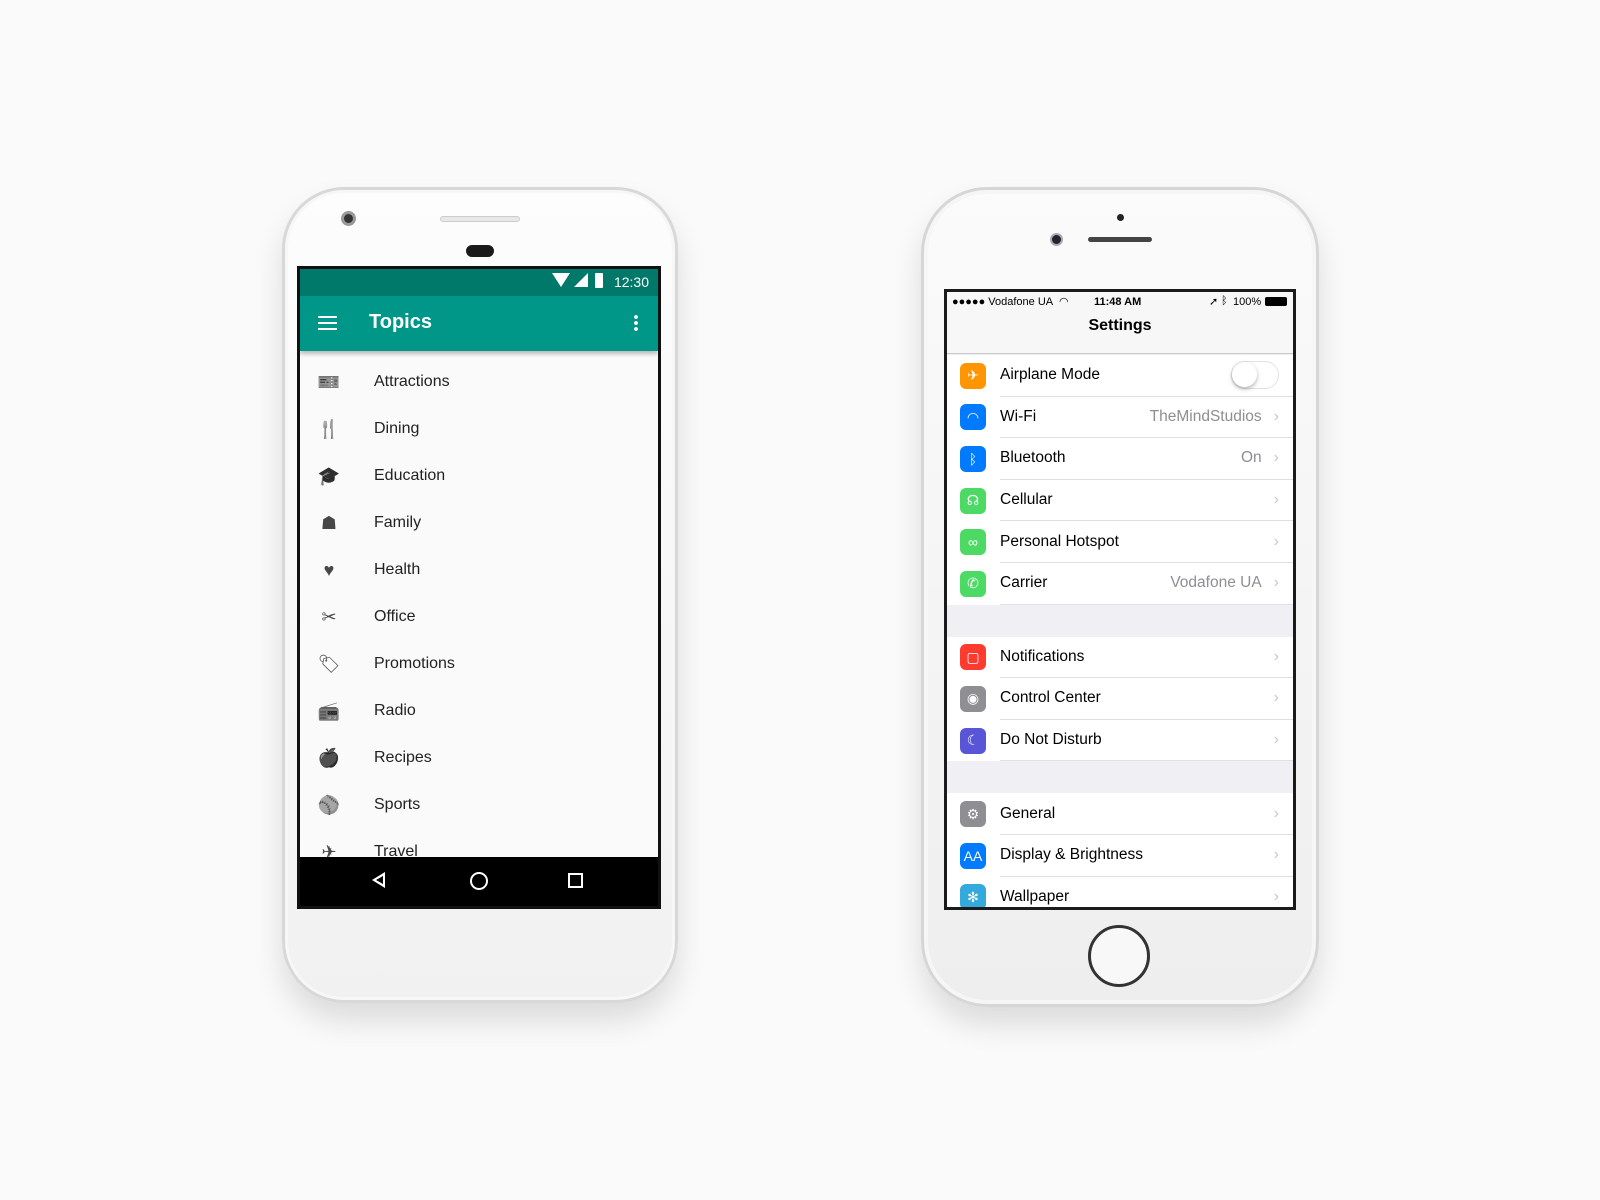  I want to click on radio-icon: 📻, so click(329, 710).